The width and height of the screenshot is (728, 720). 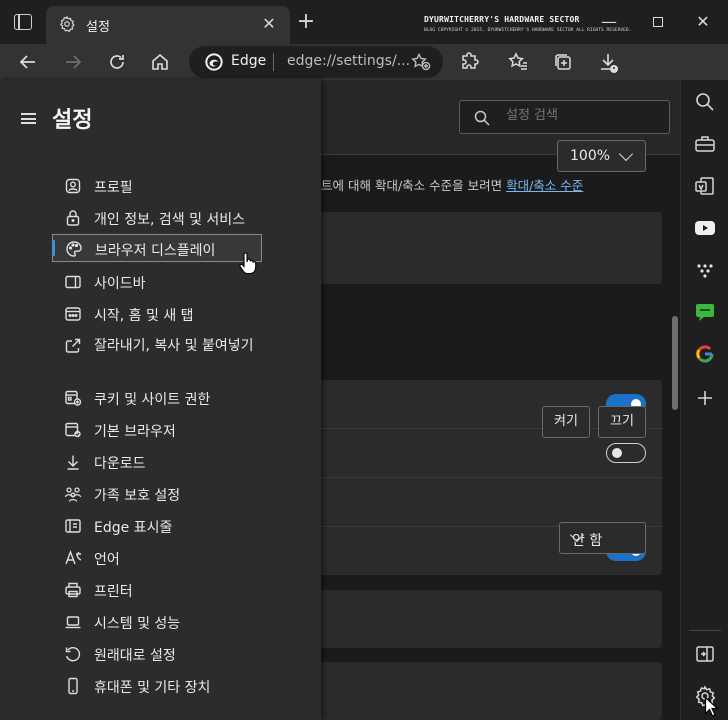 What do you see at coordinates (73, 218) in the screenshot?
I see `lock-icon` at bounding box center [73, 218].